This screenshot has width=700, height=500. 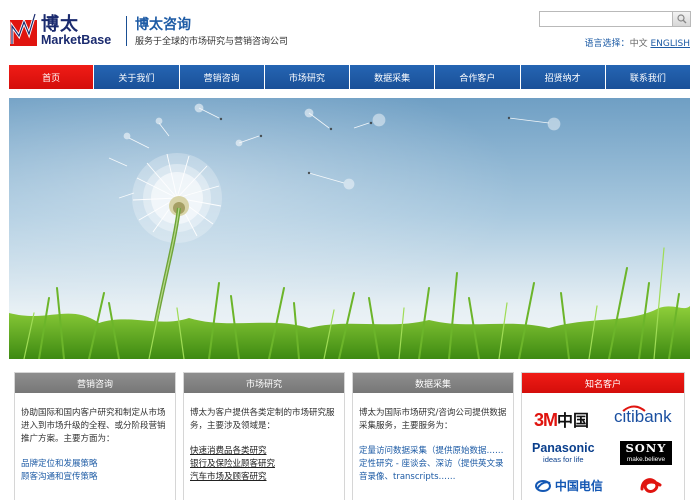 What do you see at coordinates (573, 420) in the screenshot?
I see `logo-china-text: 中国` at bounding box center [573, 420].